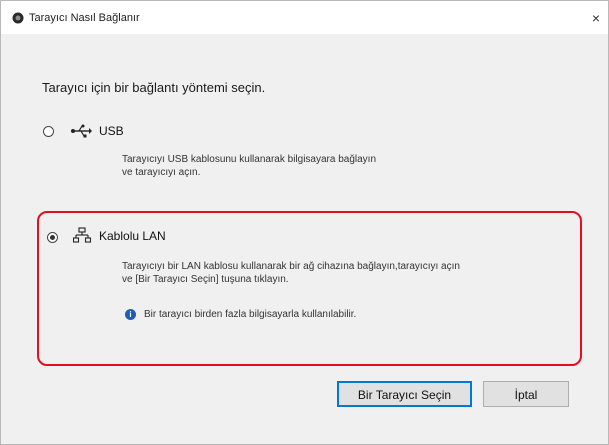  I want to click on usb-description-line: ve tarayıcıyı açın., so click(161, 172).